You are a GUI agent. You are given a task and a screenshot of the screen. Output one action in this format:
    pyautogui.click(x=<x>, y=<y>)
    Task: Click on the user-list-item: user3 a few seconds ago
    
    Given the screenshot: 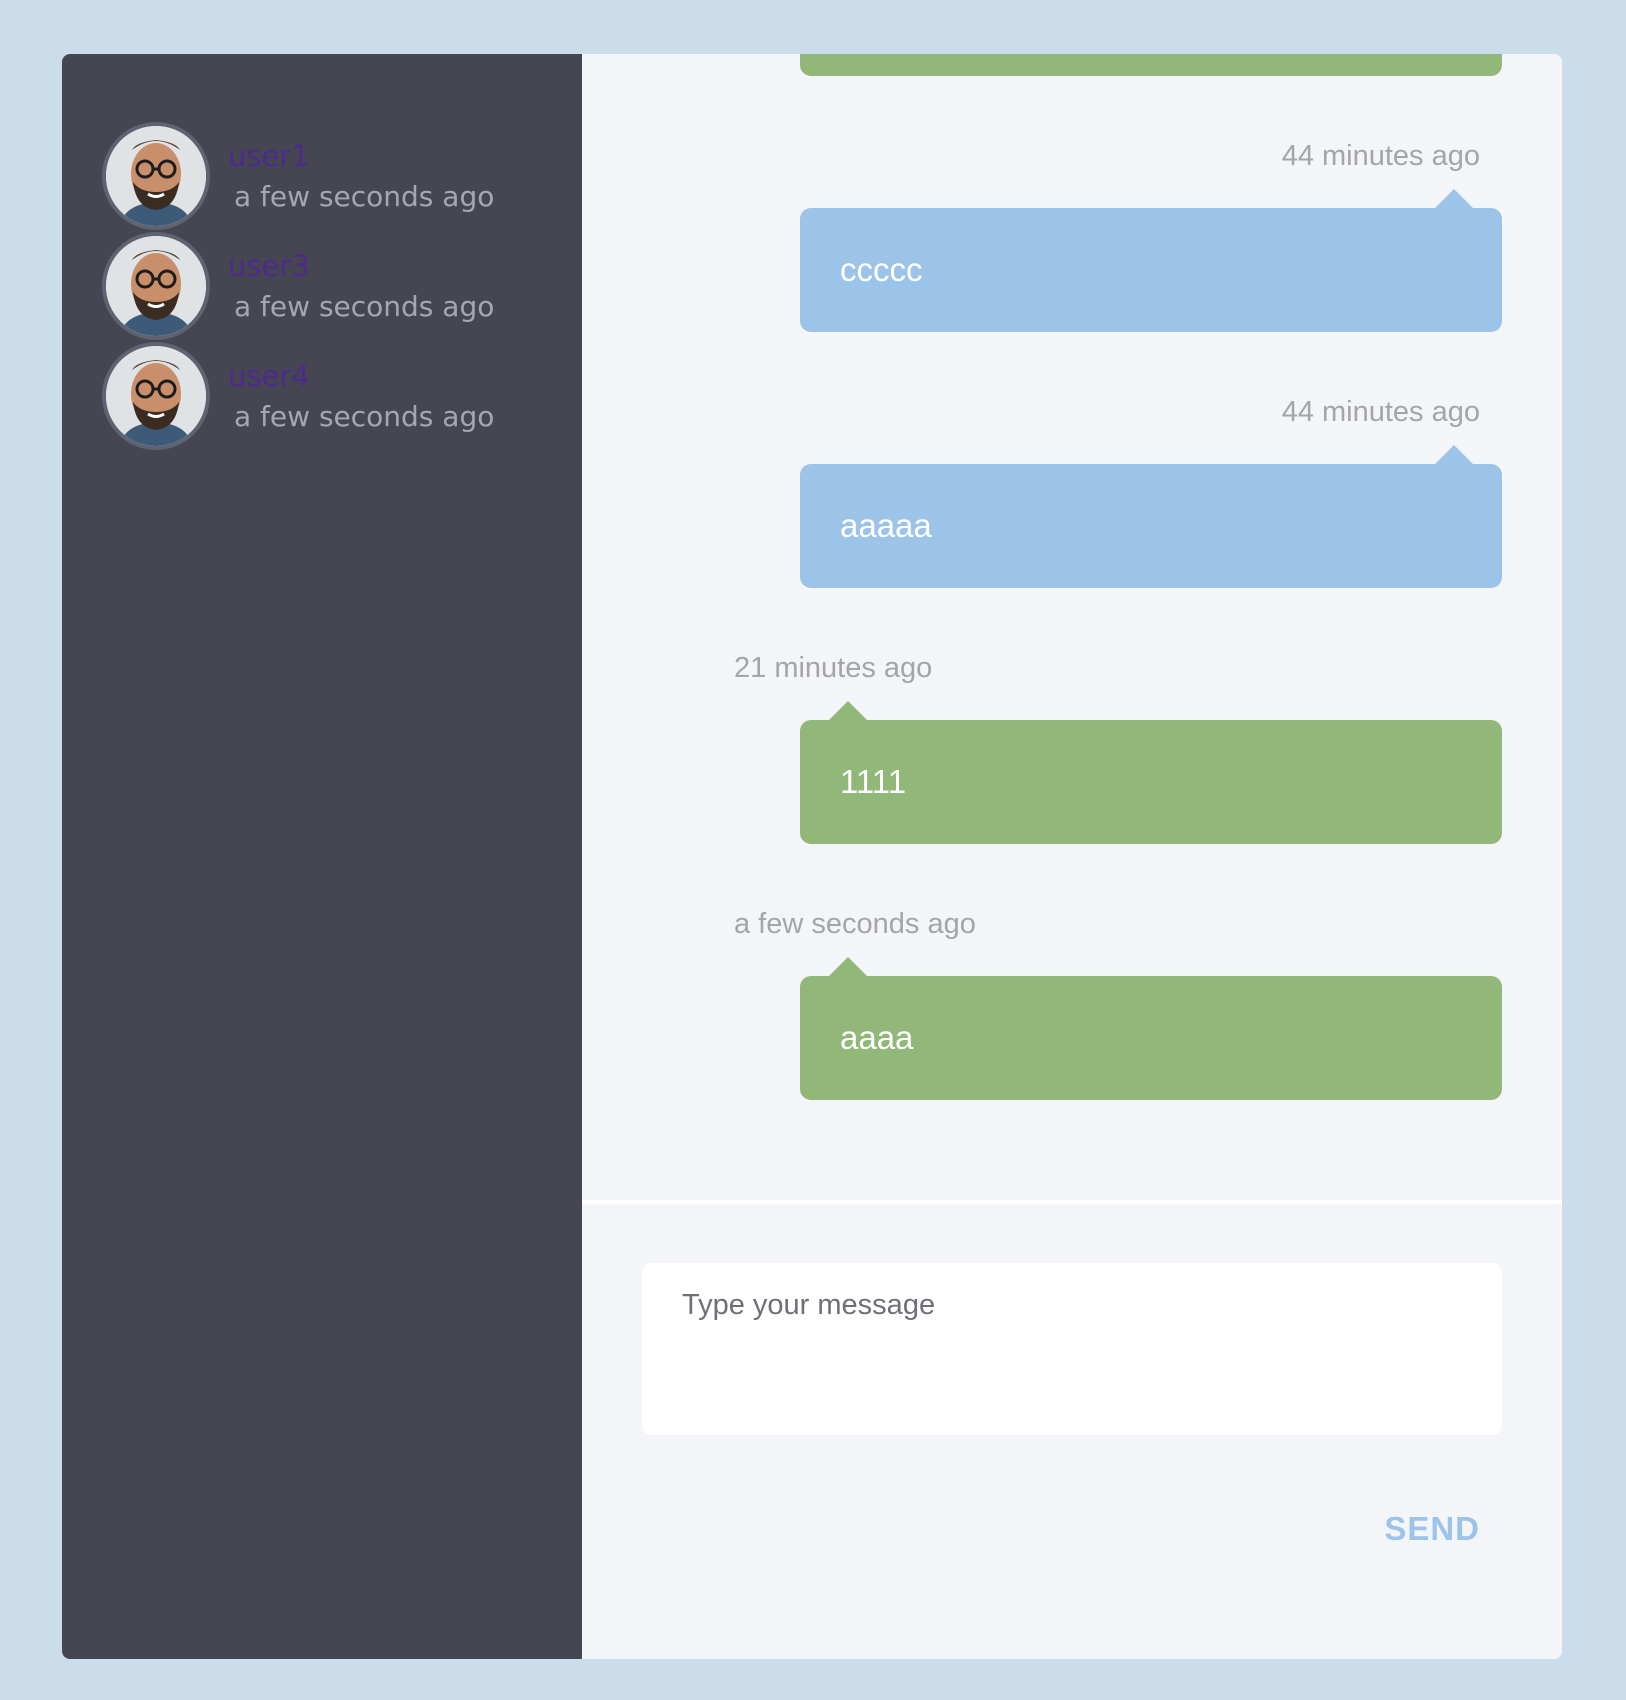 What is the action you would take?
    pyautogui.click(x=332, y=287)
    